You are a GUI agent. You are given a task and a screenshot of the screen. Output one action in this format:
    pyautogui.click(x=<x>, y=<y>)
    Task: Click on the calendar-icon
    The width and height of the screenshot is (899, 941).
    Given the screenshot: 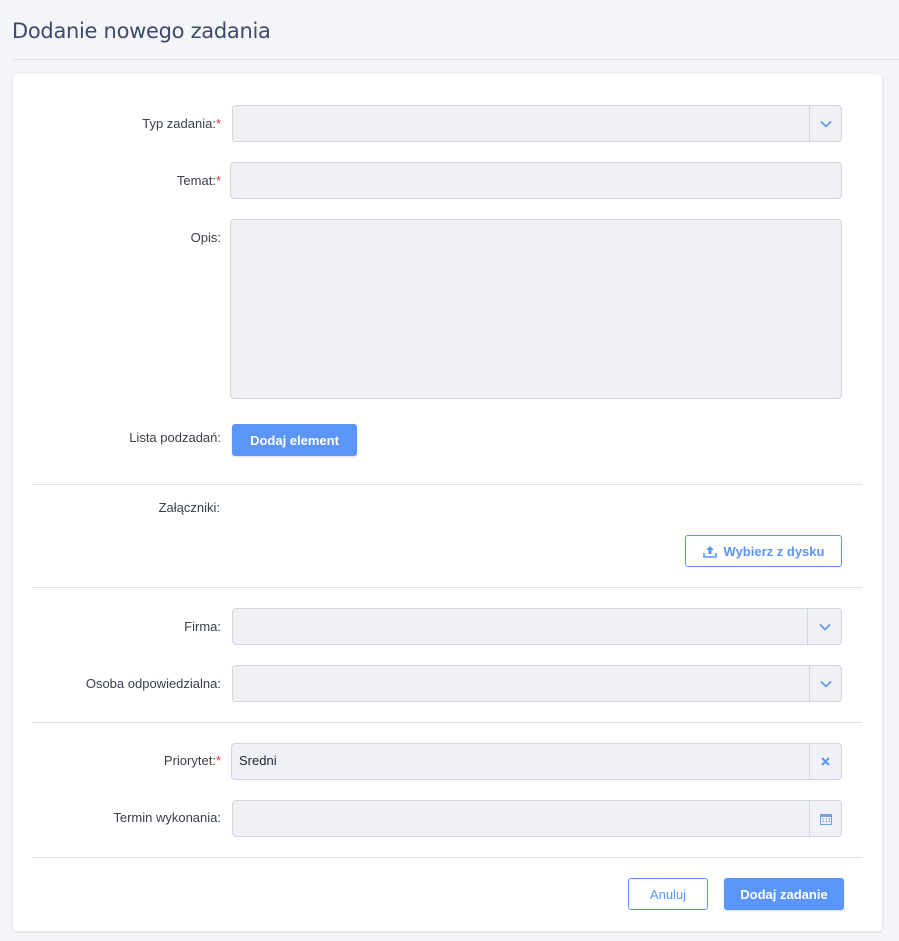 What is the action you would take?
    pyautogui.click(x=825, y=819)
    